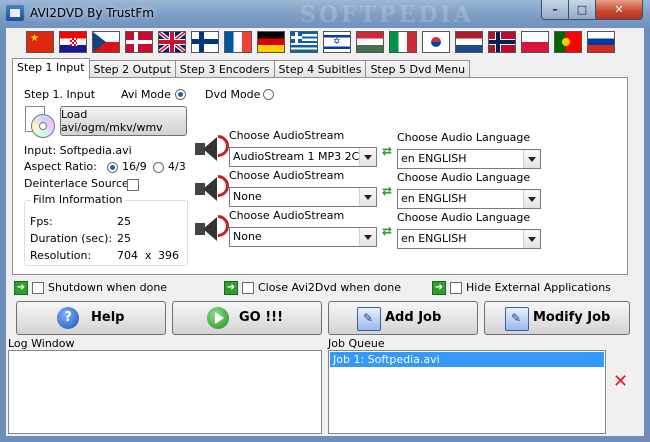 This screenshot has width=650, height=442. What do you see at coordinates (304, 42) in the screenshot?
I see `flag-greece-icon` at bounding box center [304, 42].